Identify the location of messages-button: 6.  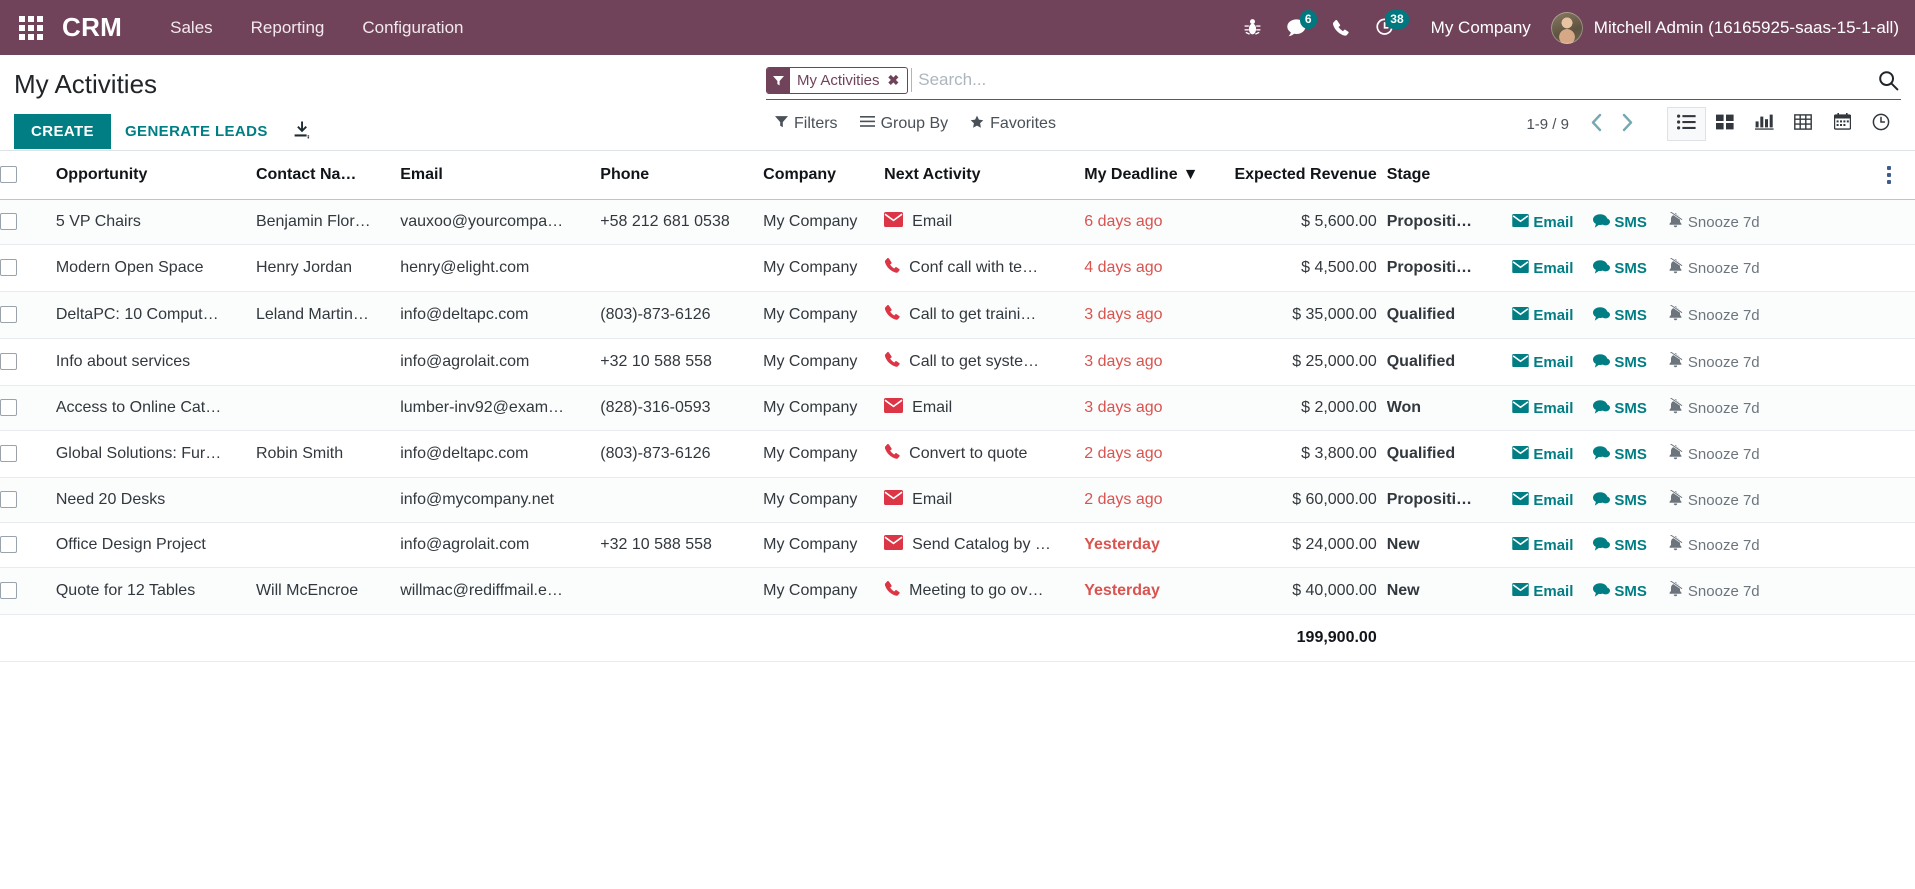
(1297, 28).